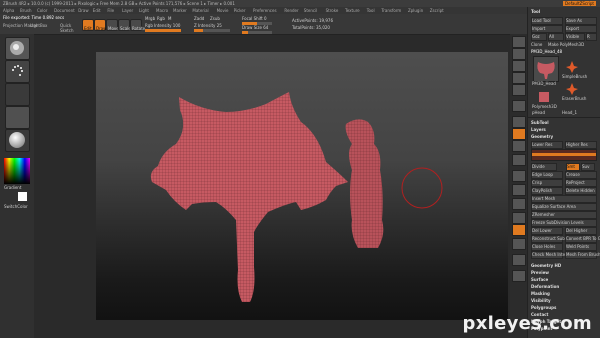  Describe the element at coordinates (536, 44) in the screenshot. I see `clone-button: Clone` at that location.